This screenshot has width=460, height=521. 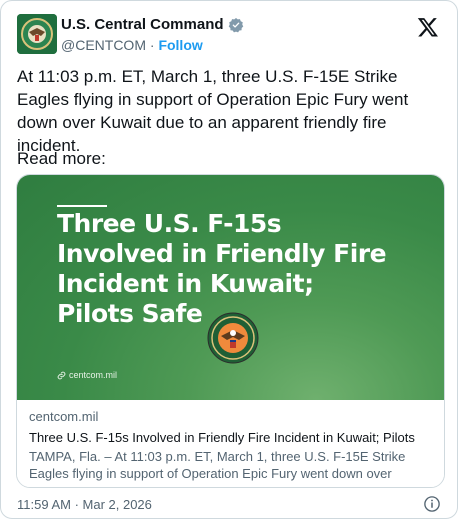 I want to click on x-logo-icon, so click(x=428, y=27).